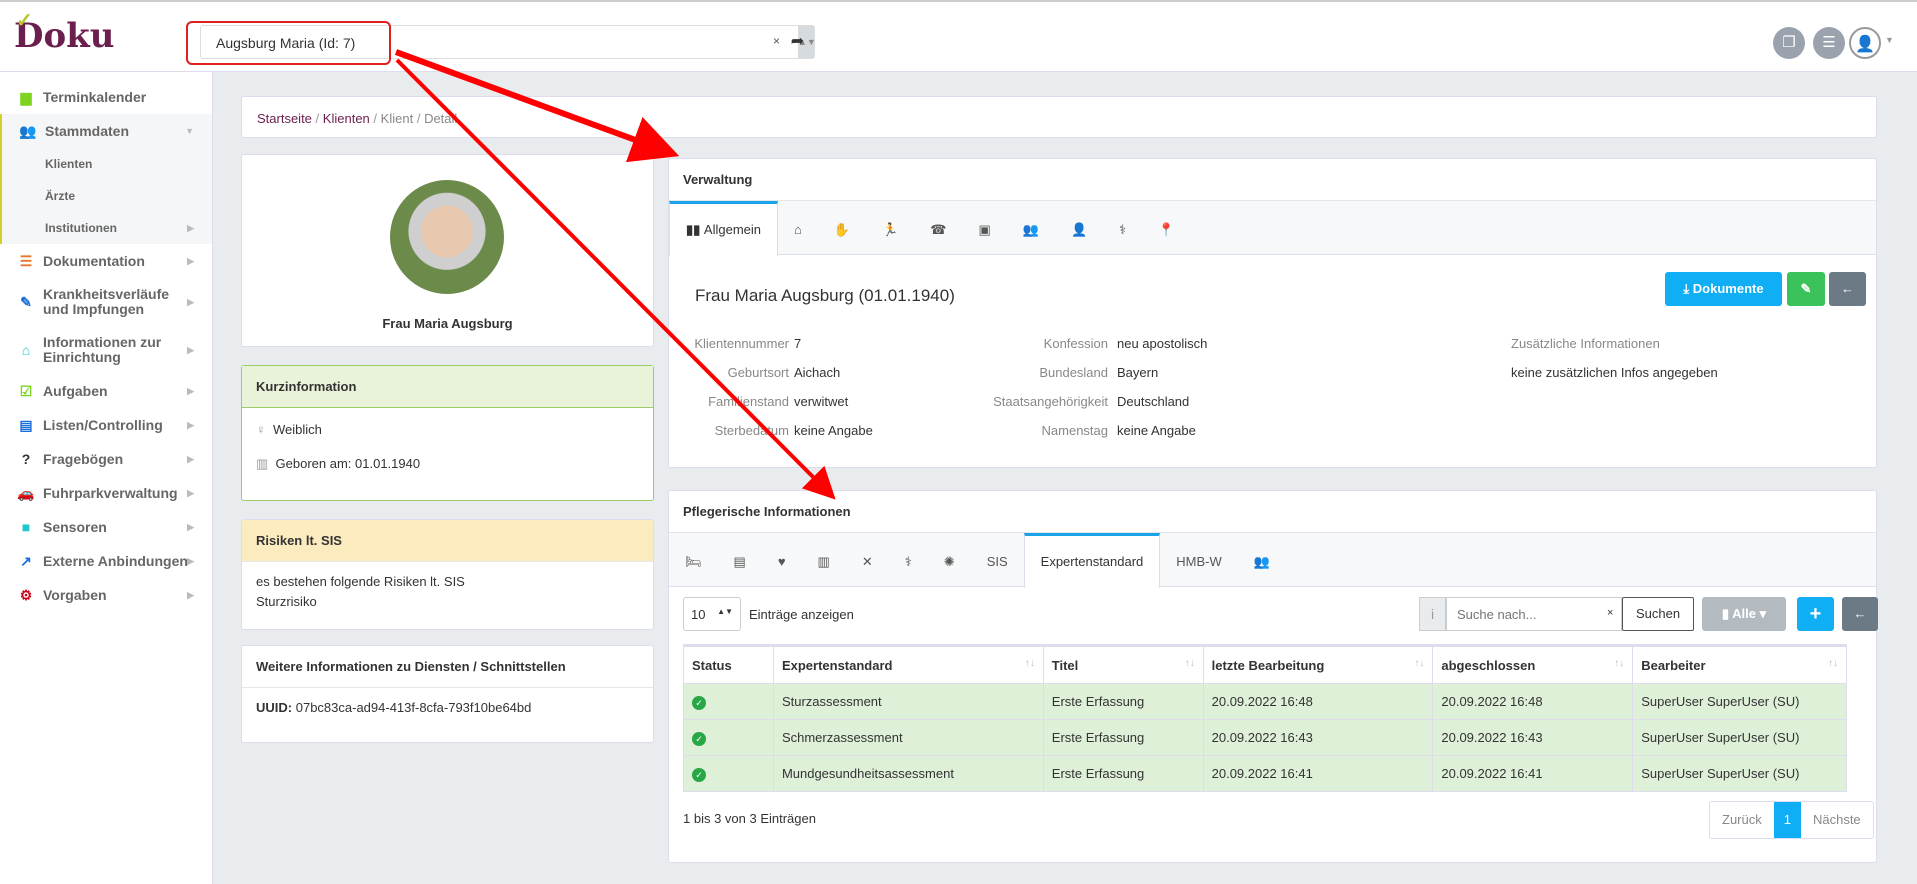 The height and width of the screenshot is (884, 1917). I want to click on arrow-to-pflege, so click(615, 279).